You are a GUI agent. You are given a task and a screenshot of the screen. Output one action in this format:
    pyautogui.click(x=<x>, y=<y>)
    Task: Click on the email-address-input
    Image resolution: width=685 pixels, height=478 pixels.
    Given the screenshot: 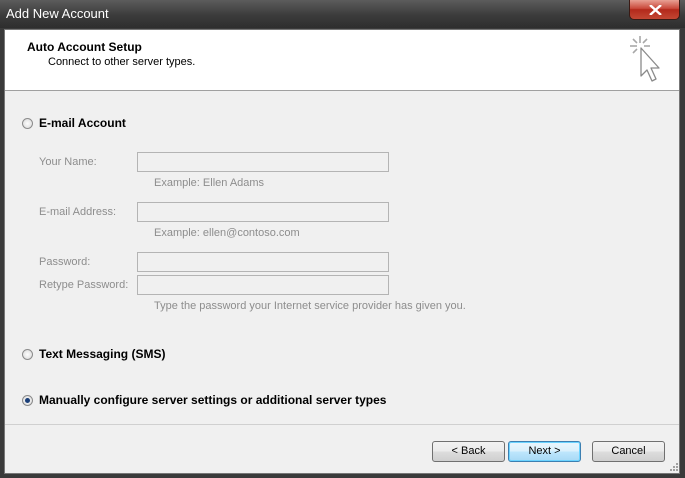 What is the action you would take?
    pyautogui.click(x=263, y=212)
    